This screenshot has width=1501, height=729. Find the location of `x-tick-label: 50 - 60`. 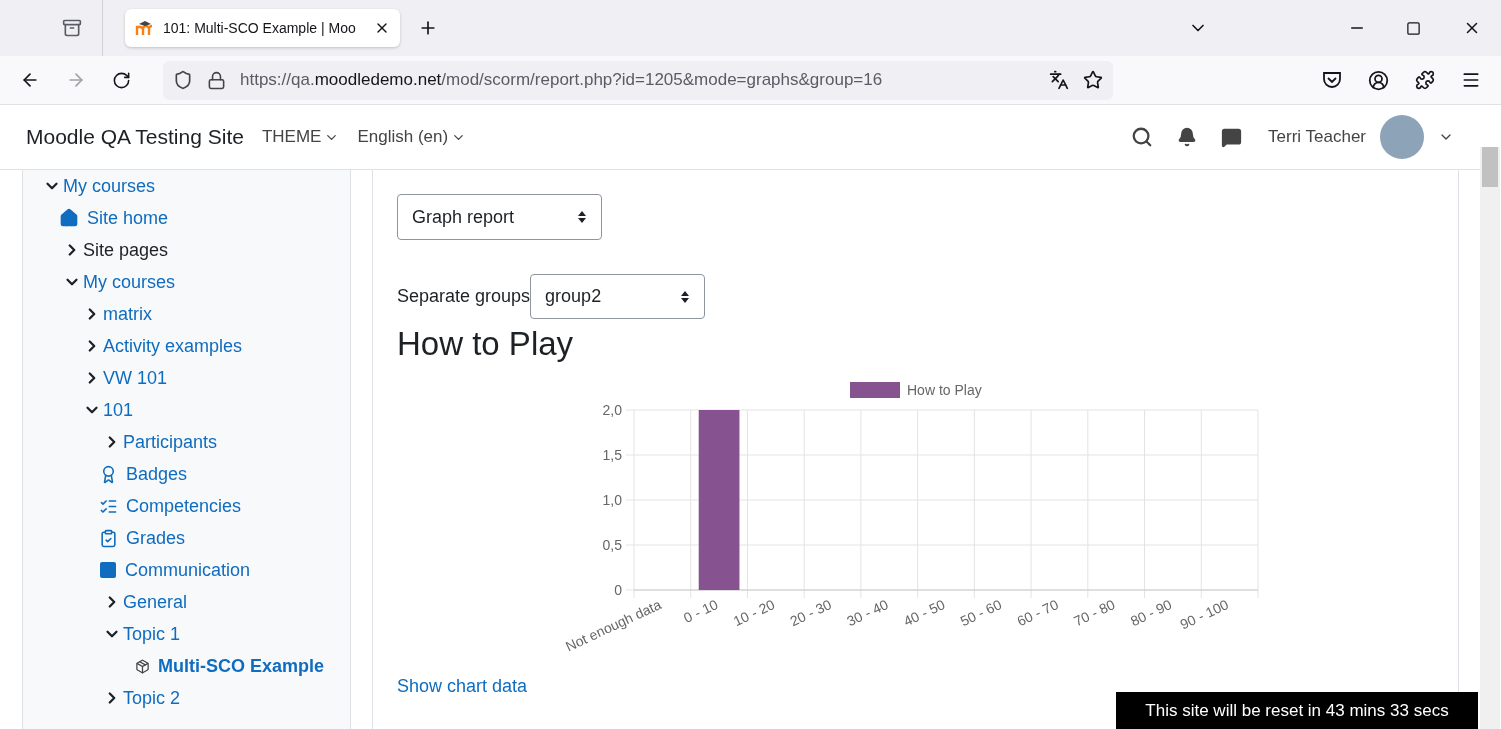

x-tick-label: 50 - 60 is located at coordinates (980, 613).